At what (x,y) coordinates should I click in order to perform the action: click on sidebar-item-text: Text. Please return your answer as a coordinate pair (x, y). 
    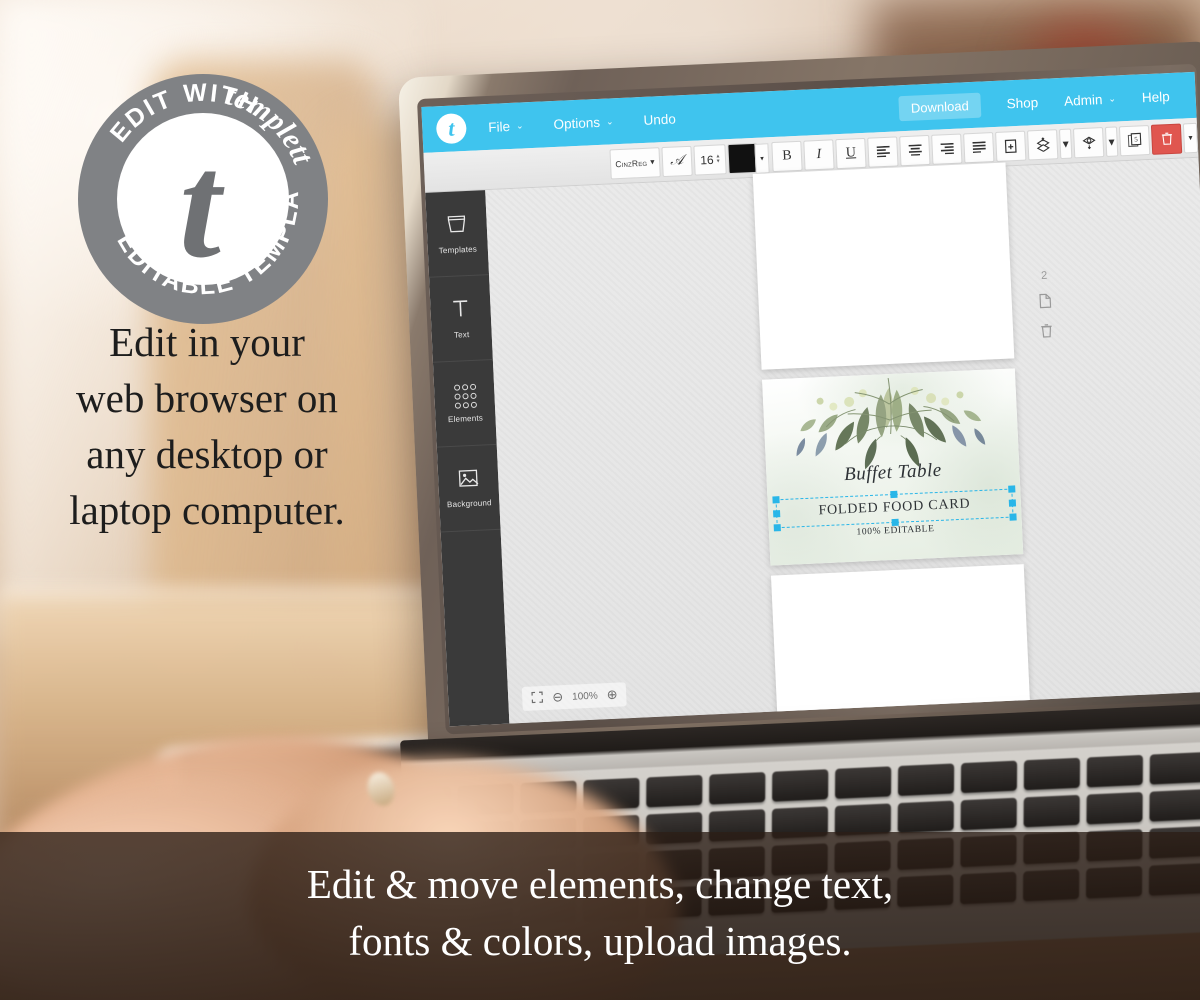
    Looking at the image, I should click on (461, 319).